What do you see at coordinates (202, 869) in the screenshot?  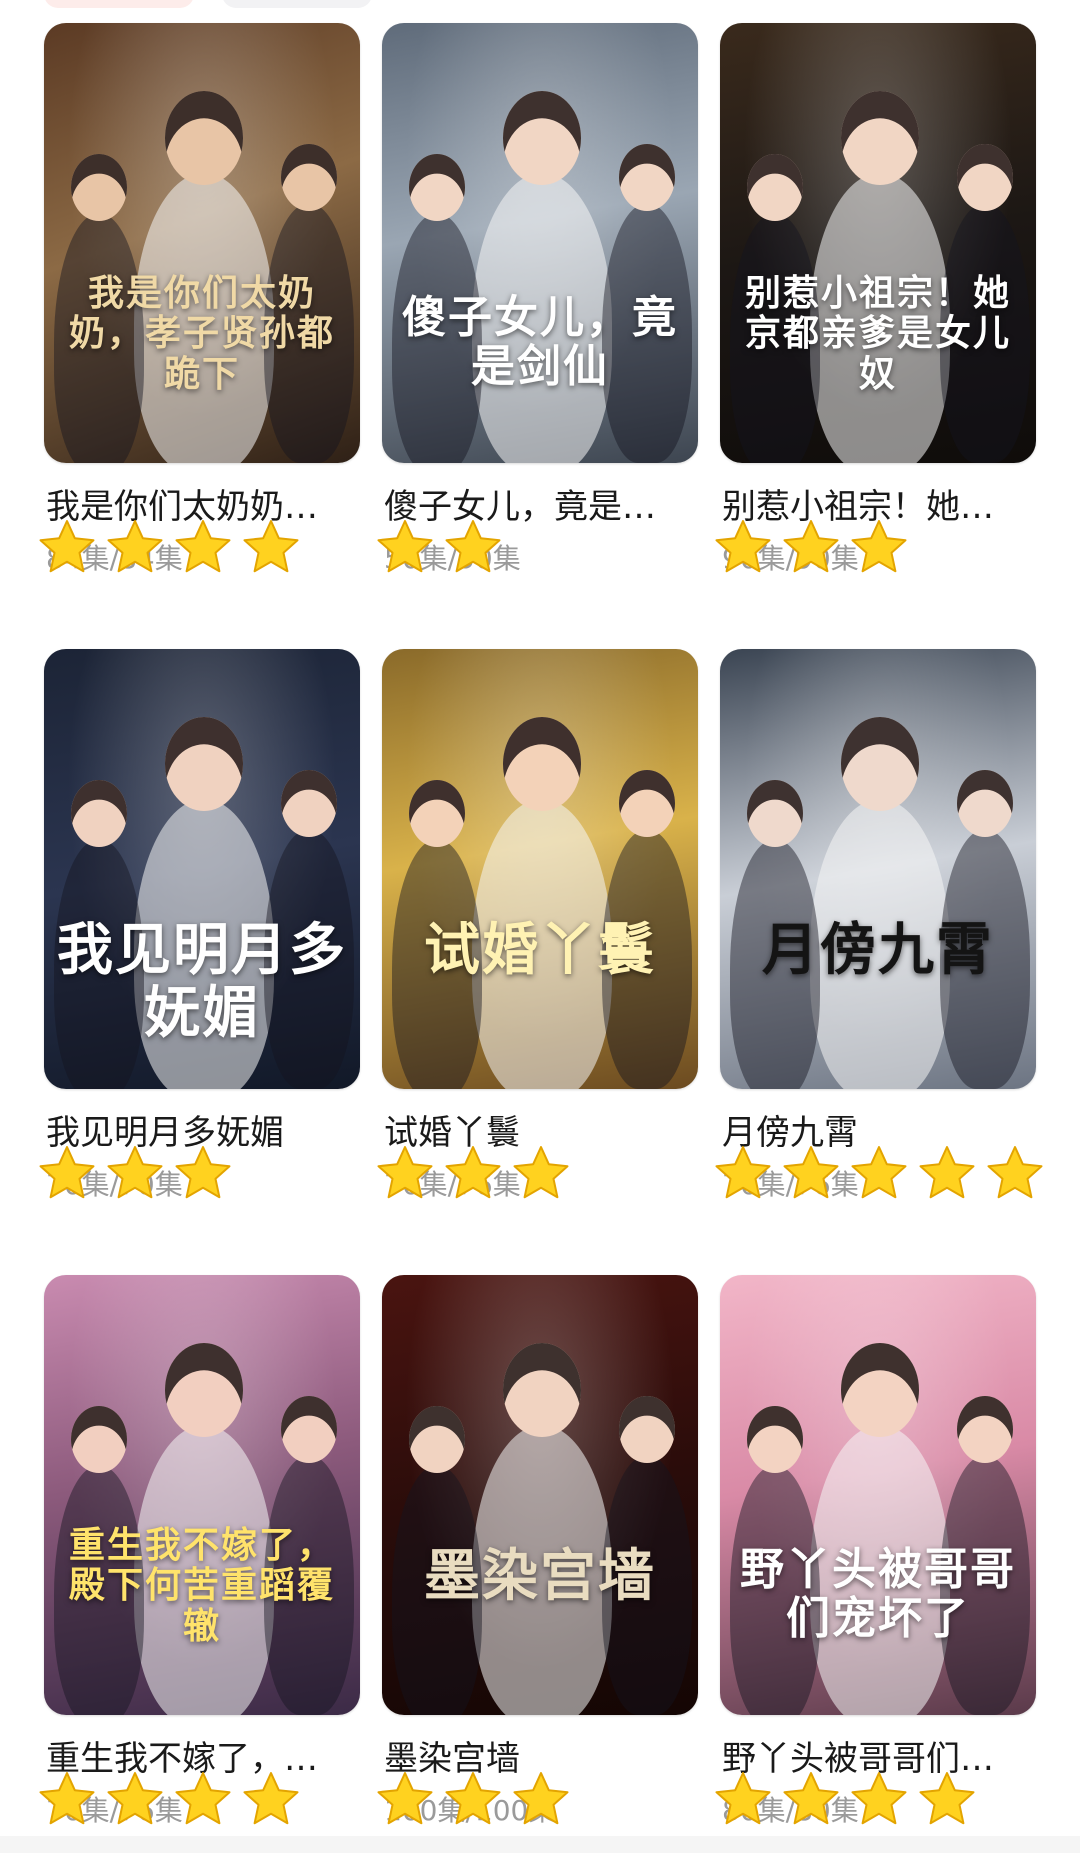 I see `drama-poster: 我见明月多妩媚` at bounding box center [202, 869].